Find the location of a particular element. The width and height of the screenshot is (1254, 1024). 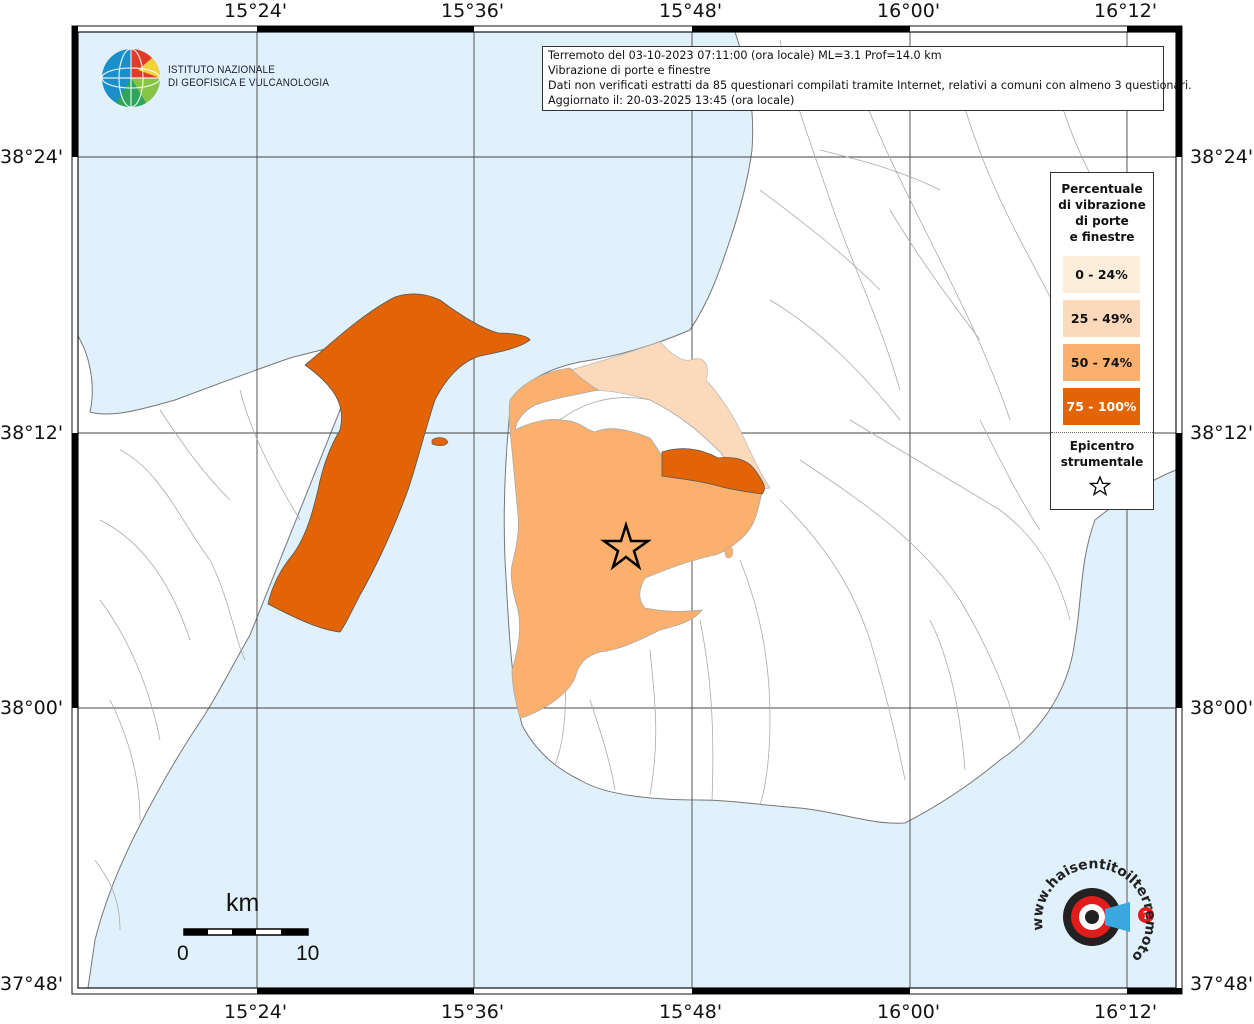

lat-label-left: 38°24' is located at coordinates (32, 157).